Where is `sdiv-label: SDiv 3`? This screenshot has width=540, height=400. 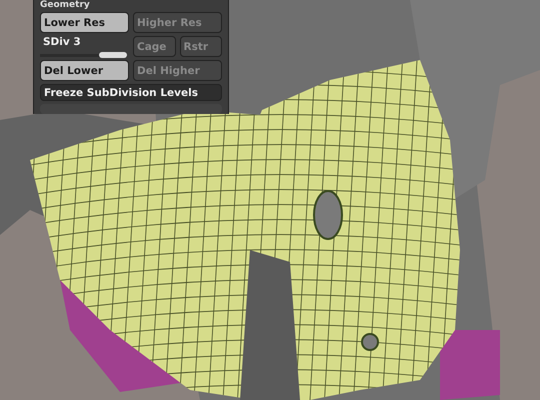 sdiv-label: SDiv 3 is located at coordinates (62, 42).